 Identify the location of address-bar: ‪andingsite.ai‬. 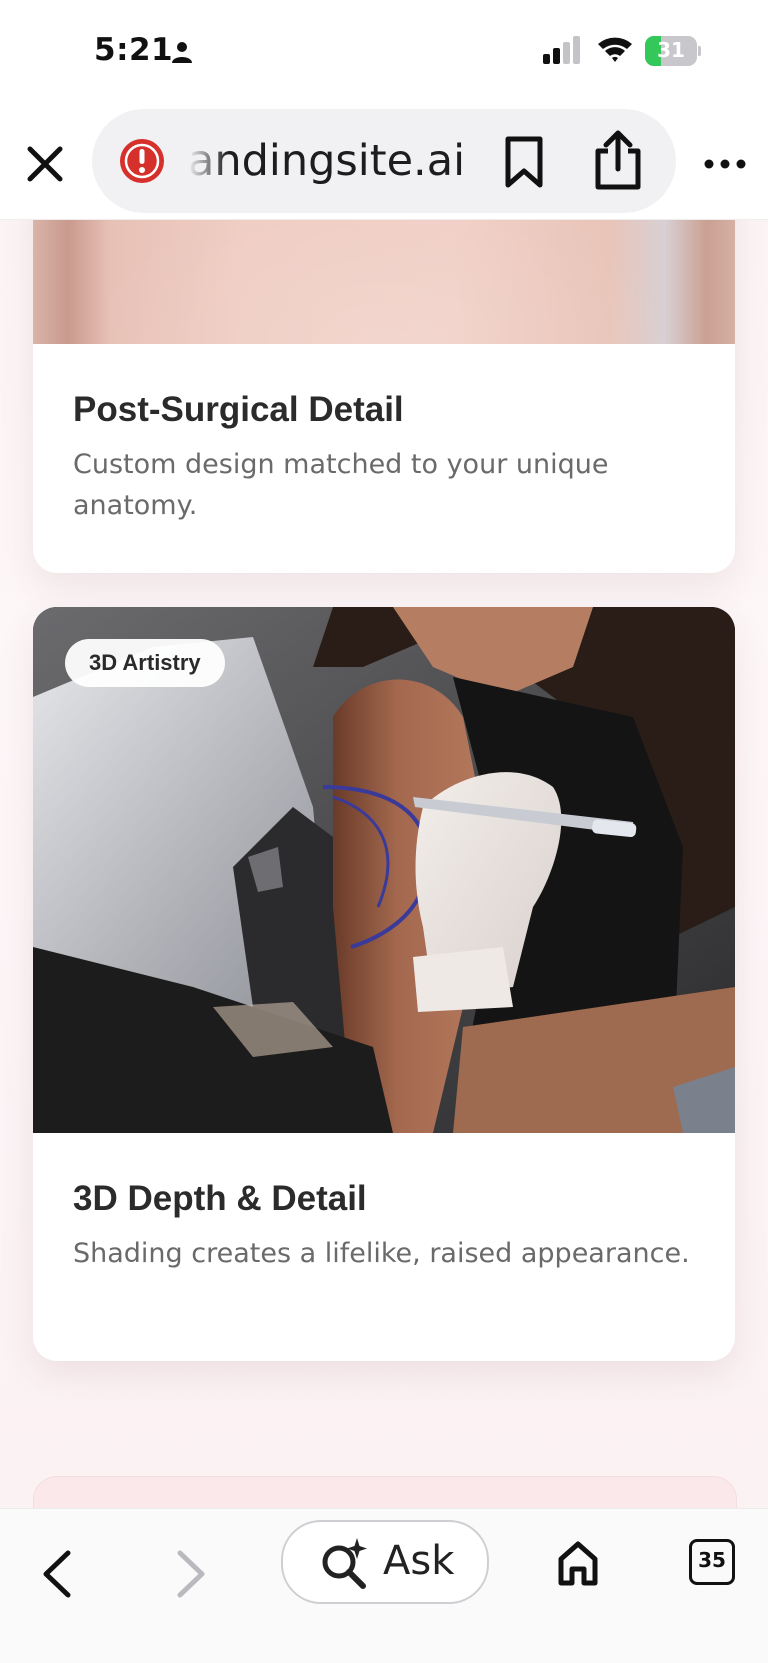
(384, 161).